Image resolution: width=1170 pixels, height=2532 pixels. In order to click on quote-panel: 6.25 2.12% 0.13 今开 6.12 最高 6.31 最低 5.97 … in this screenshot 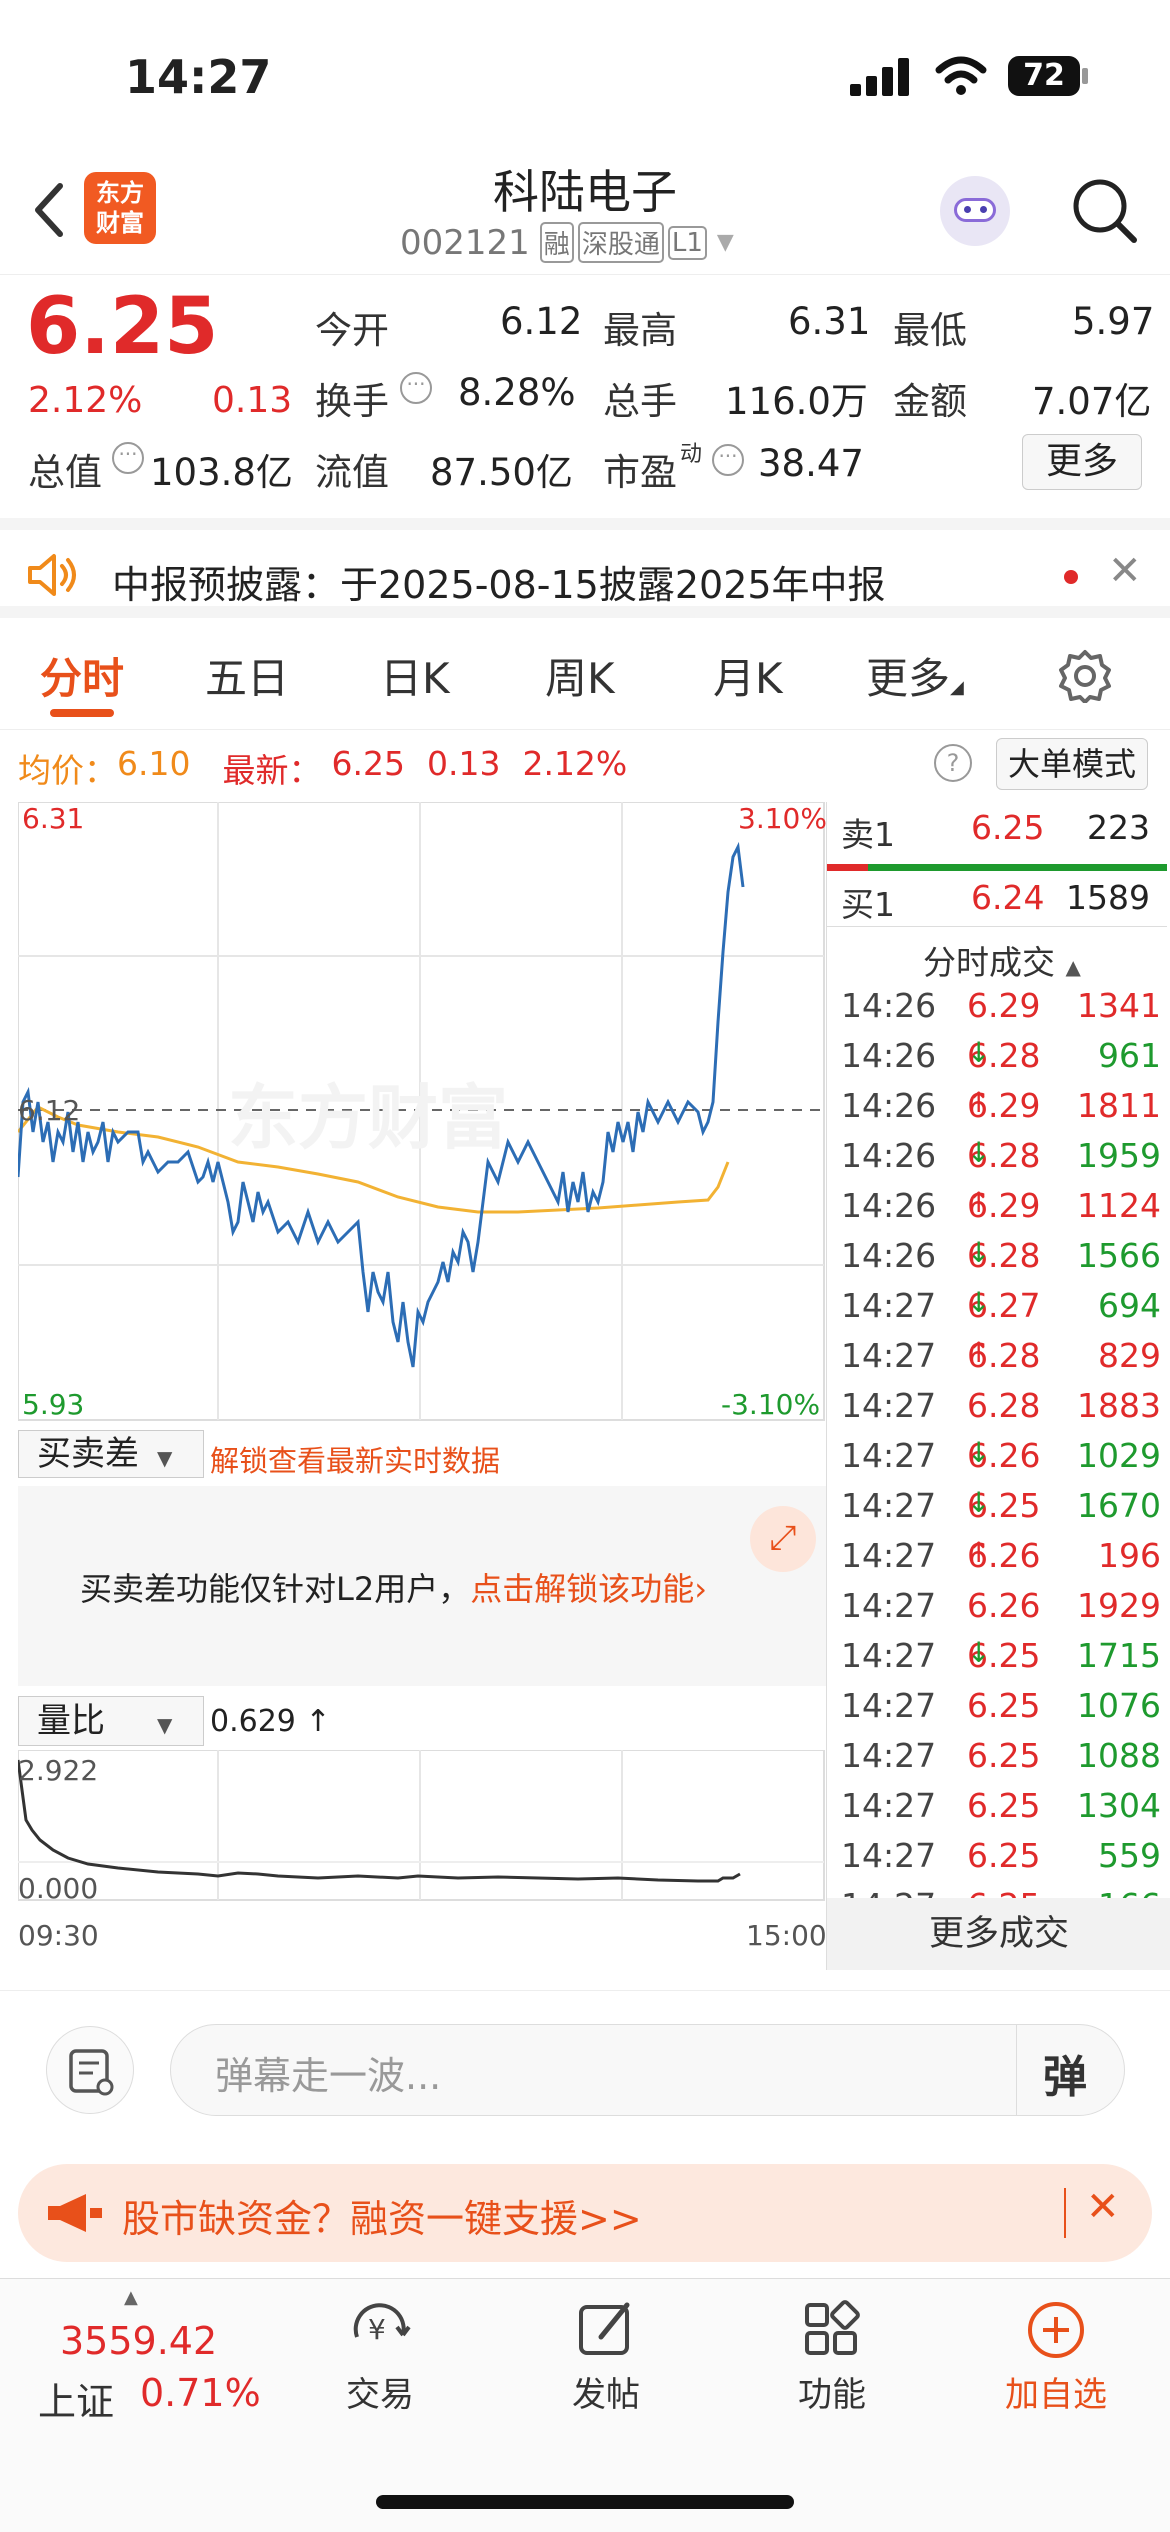, I will do `click(585, 396)`.